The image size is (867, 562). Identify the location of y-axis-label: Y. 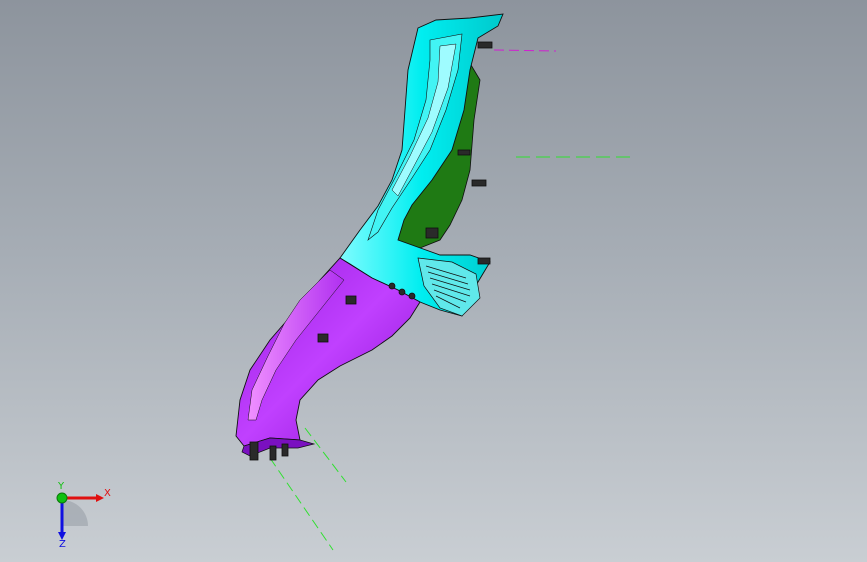
(61, 486).